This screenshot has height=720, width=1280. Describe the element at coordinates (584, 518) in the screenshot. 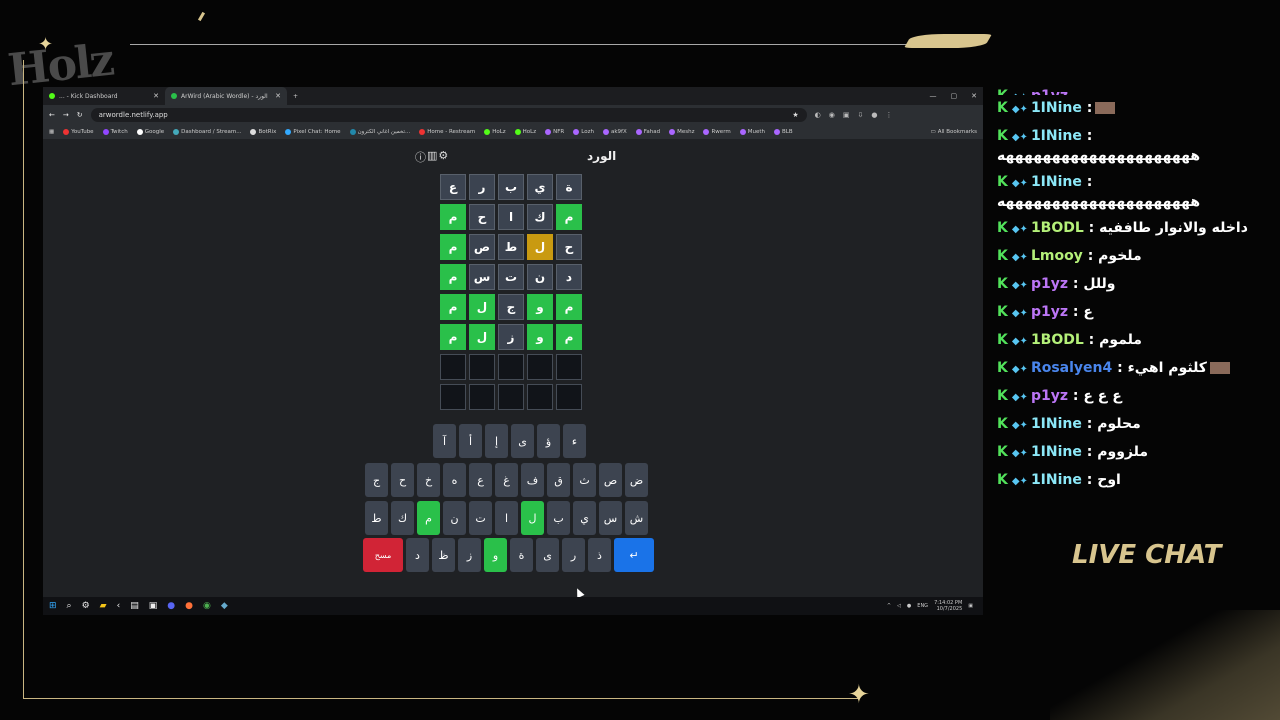

I see `keyboard-key: ي` at that location.